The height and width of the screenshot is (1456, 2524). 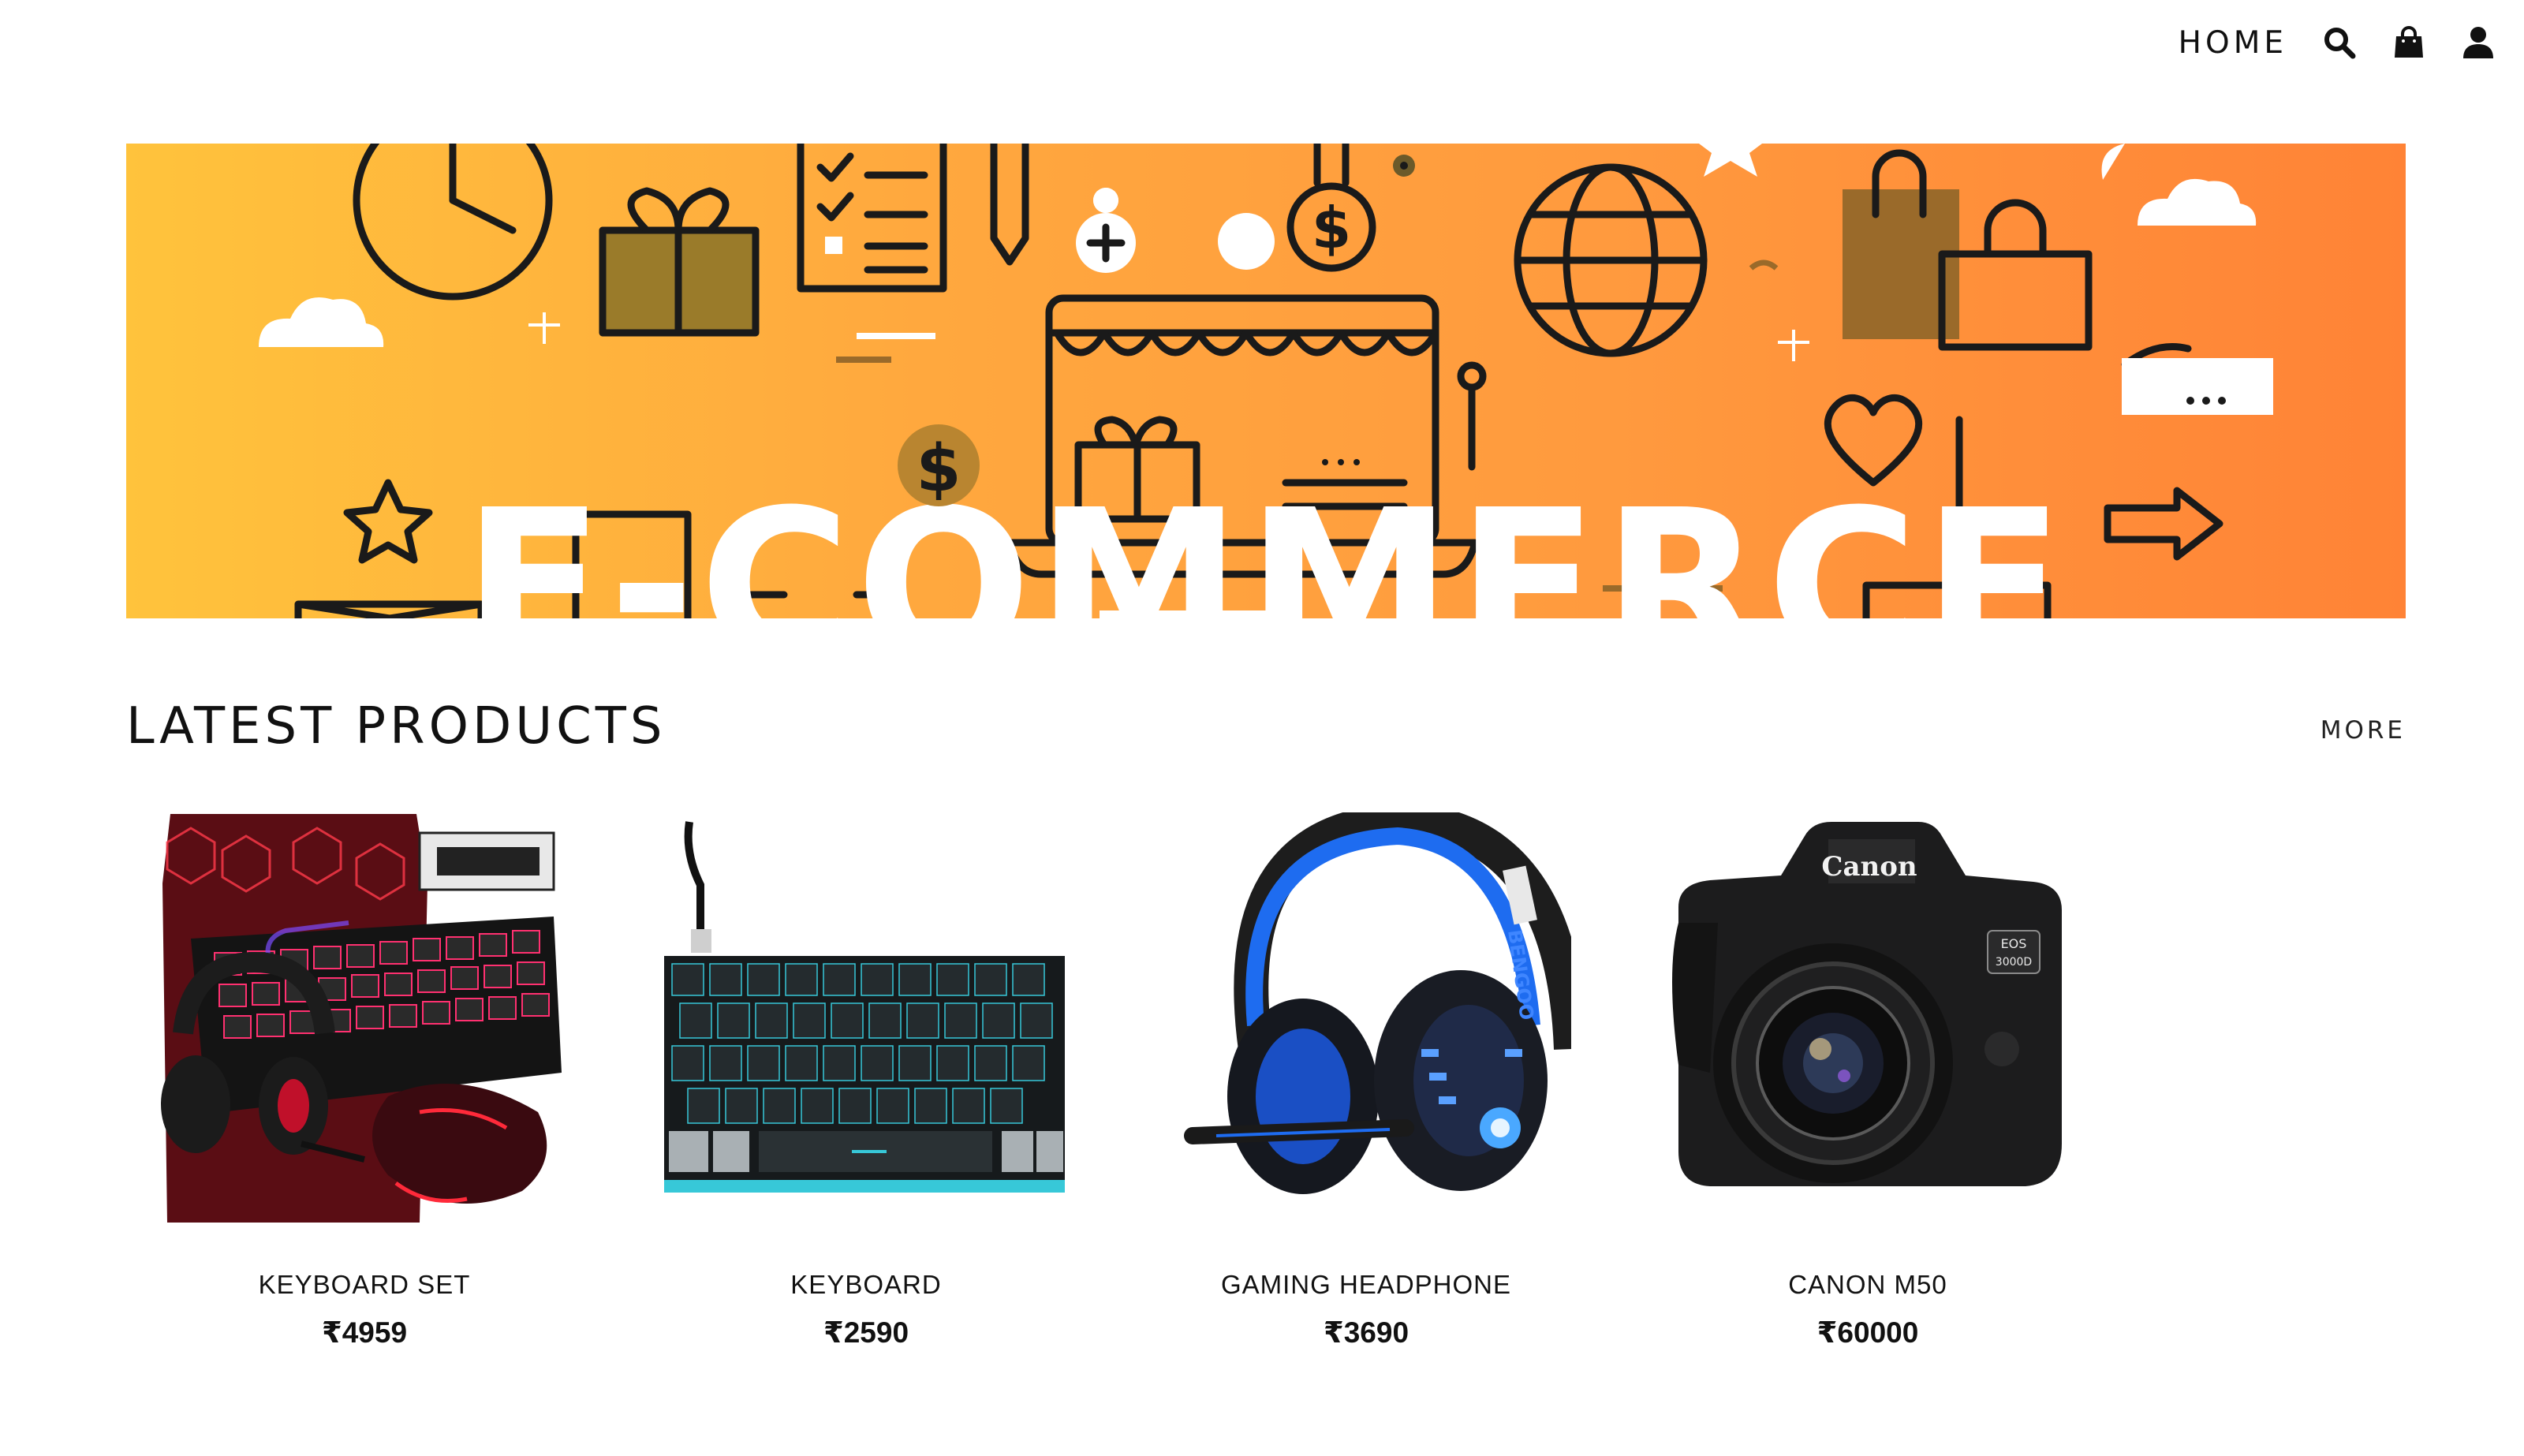 I want to click on banner-headline: E-COMMERCE, so click(x=1266, y=542).